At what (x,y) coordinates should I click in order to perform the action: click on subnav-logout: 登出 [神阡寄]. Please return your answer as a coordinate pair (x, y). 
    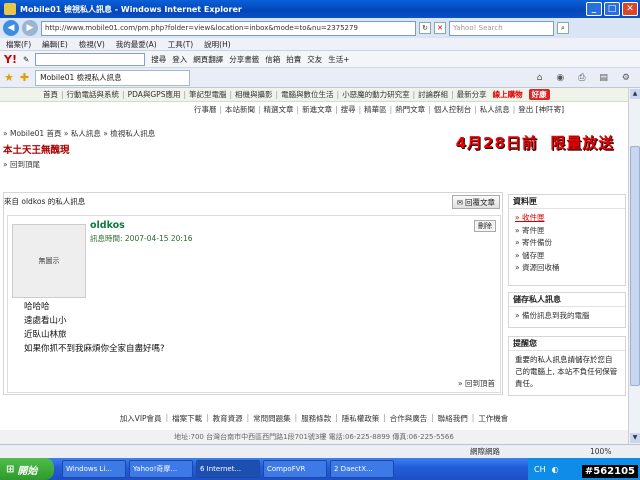
    Looking at the image, I should click on (541, 109).